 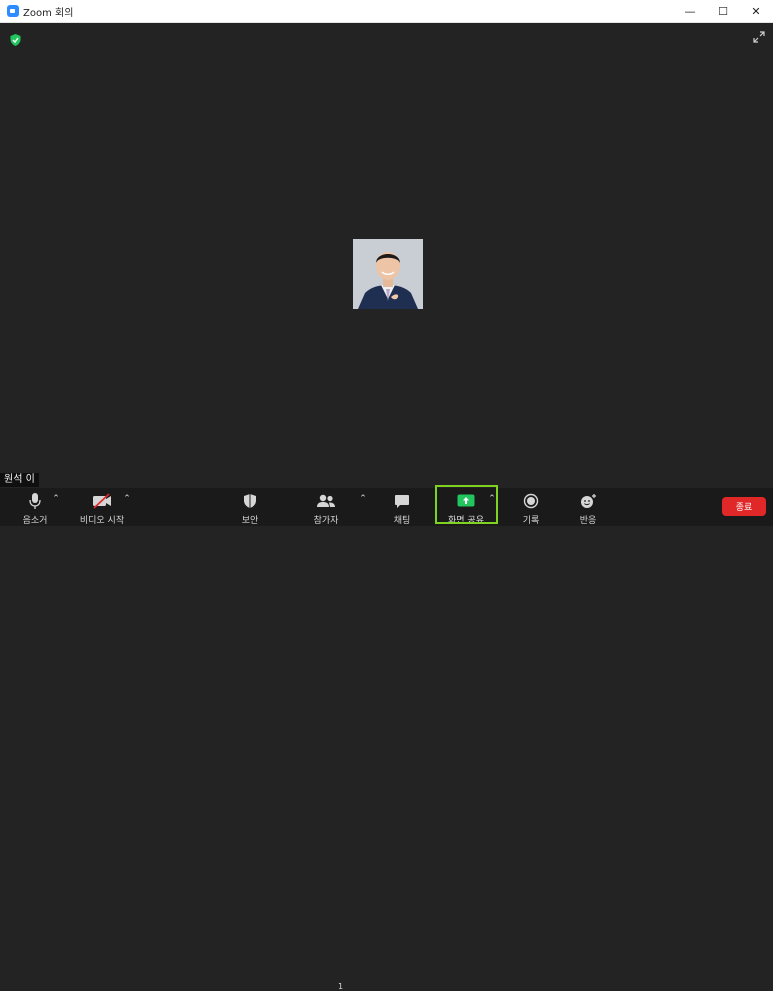 I want to click on mute-audio-button: 음소거, so click(x=35, y=507).